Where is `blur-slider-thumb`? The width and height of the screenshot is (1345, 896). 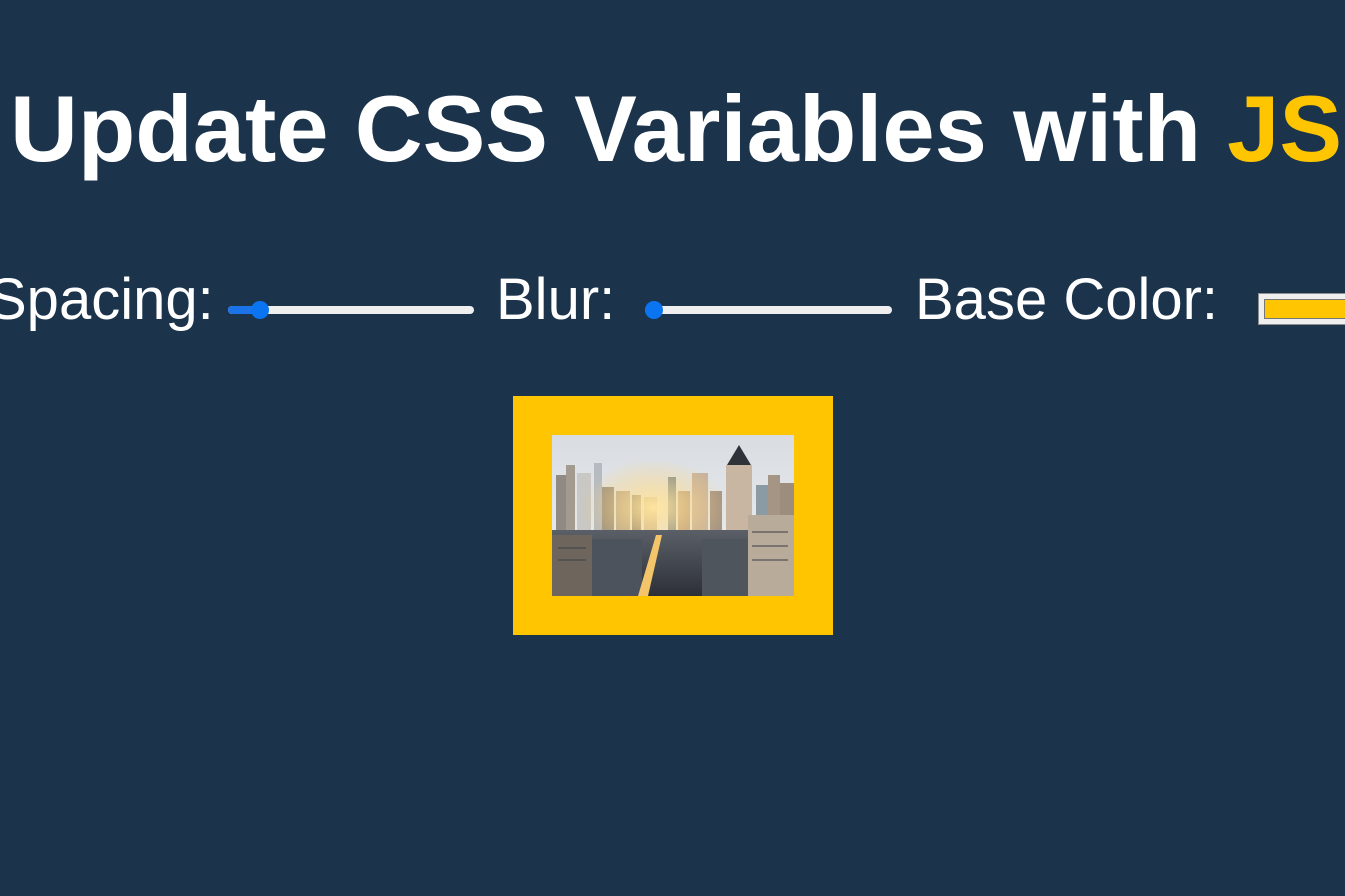
blur-slider-thumb is located at coordinates (654, 310).